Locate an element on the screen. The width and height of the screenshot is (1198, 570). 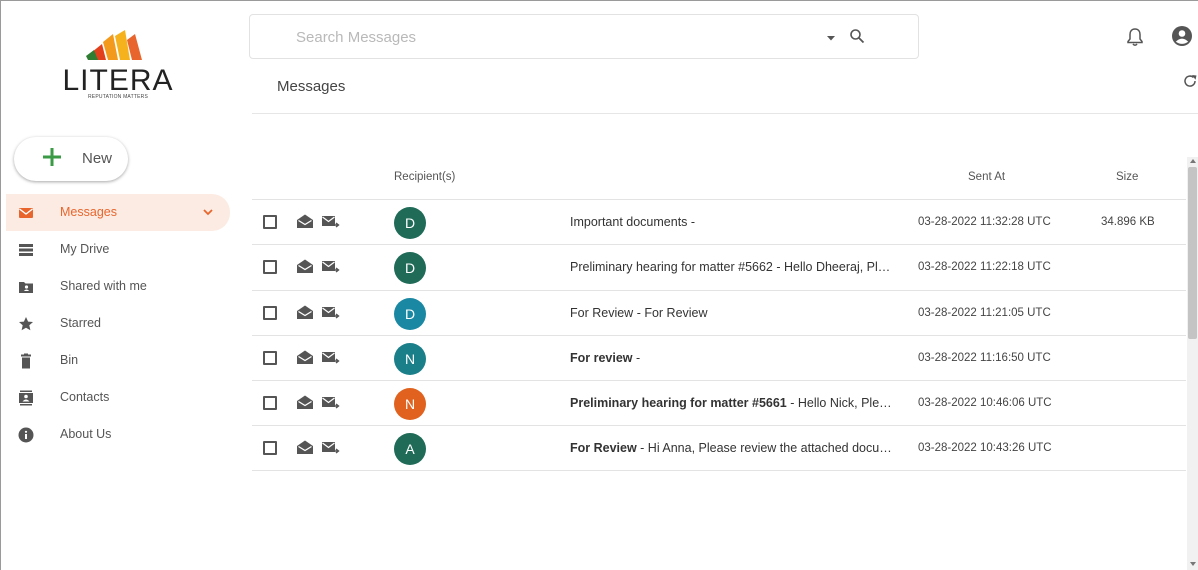
sidebar-item-label: Contacts is located at coordinates (85, 397).